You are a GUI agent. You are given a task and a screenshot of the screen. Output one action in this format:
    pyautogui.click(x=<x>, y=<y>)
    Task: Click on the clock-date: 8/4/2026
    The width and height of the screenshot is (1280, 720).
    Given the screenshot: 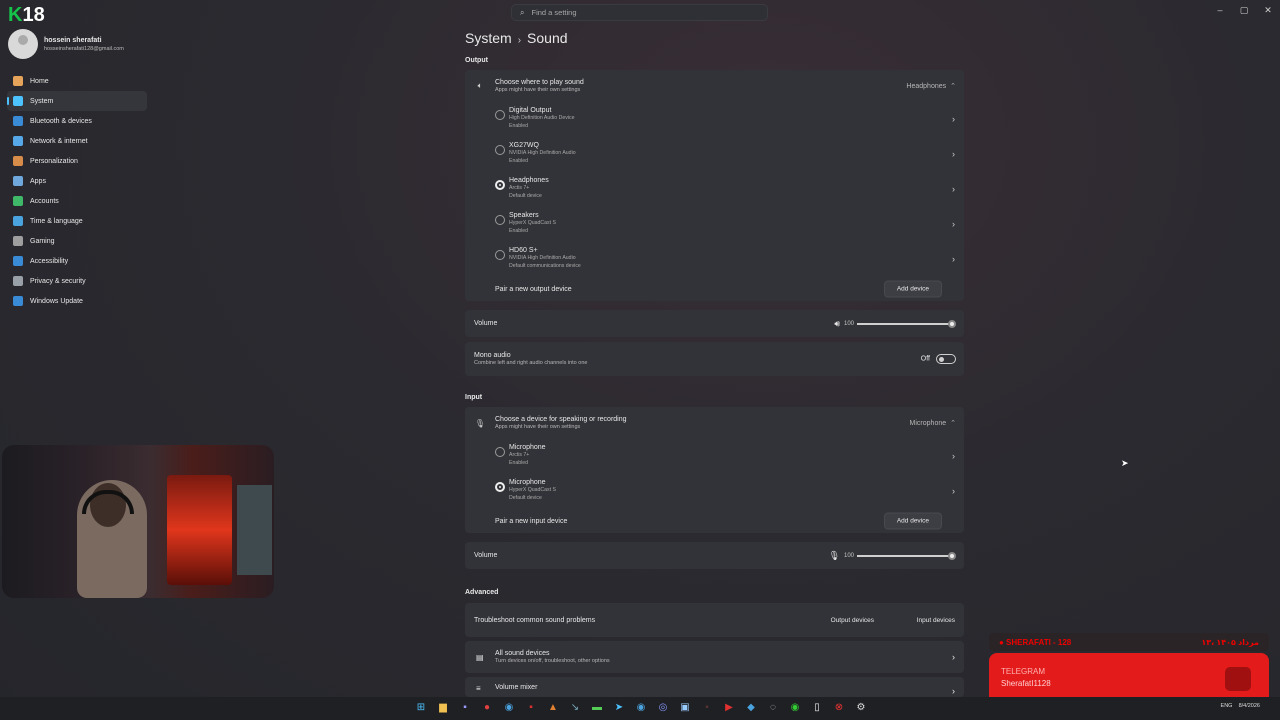 What is the action you would take?
    pyautogui.click(x=1249, y=706)
    